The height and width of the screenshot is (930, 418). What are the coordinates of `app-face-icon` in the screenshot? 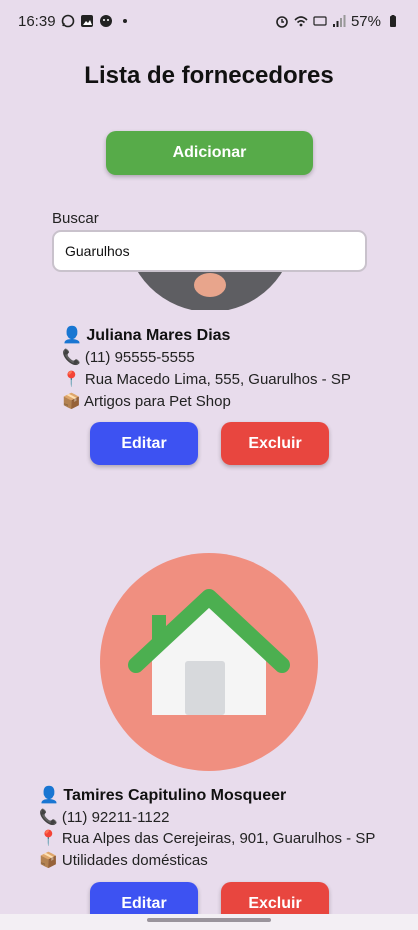 It's located at (105, 21).